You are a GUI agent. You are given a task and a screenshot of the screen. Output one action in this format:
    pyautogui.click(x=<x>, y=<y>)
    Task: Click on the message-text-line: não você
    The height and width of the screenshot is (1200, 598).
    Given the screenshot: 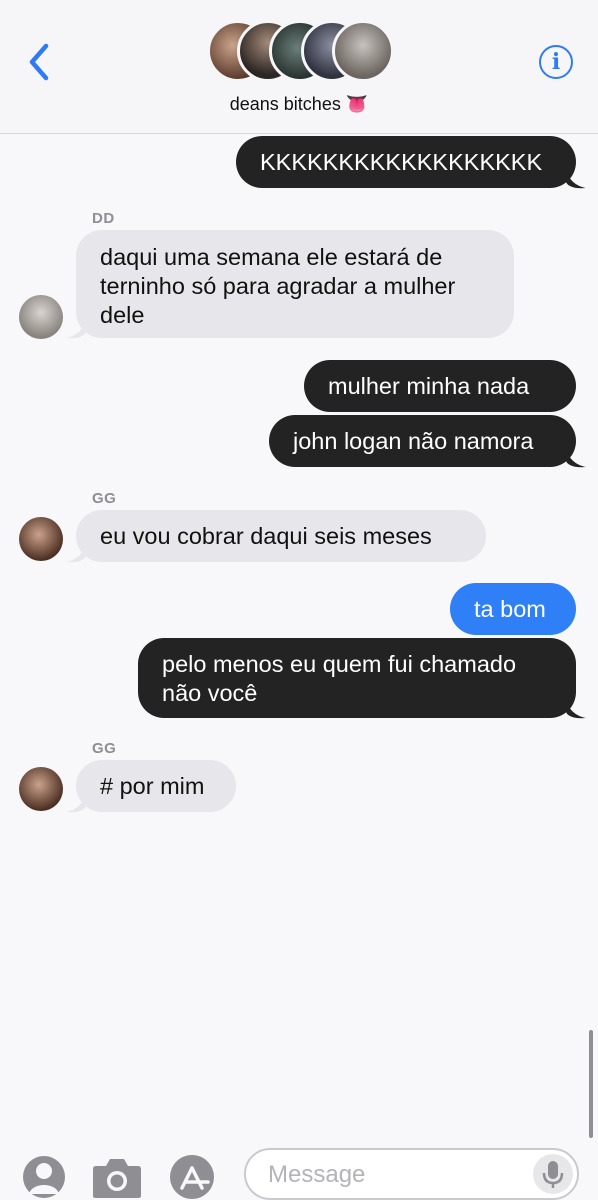 What is the action you would take?
    pyautogui.click(x=210, y=693)
    